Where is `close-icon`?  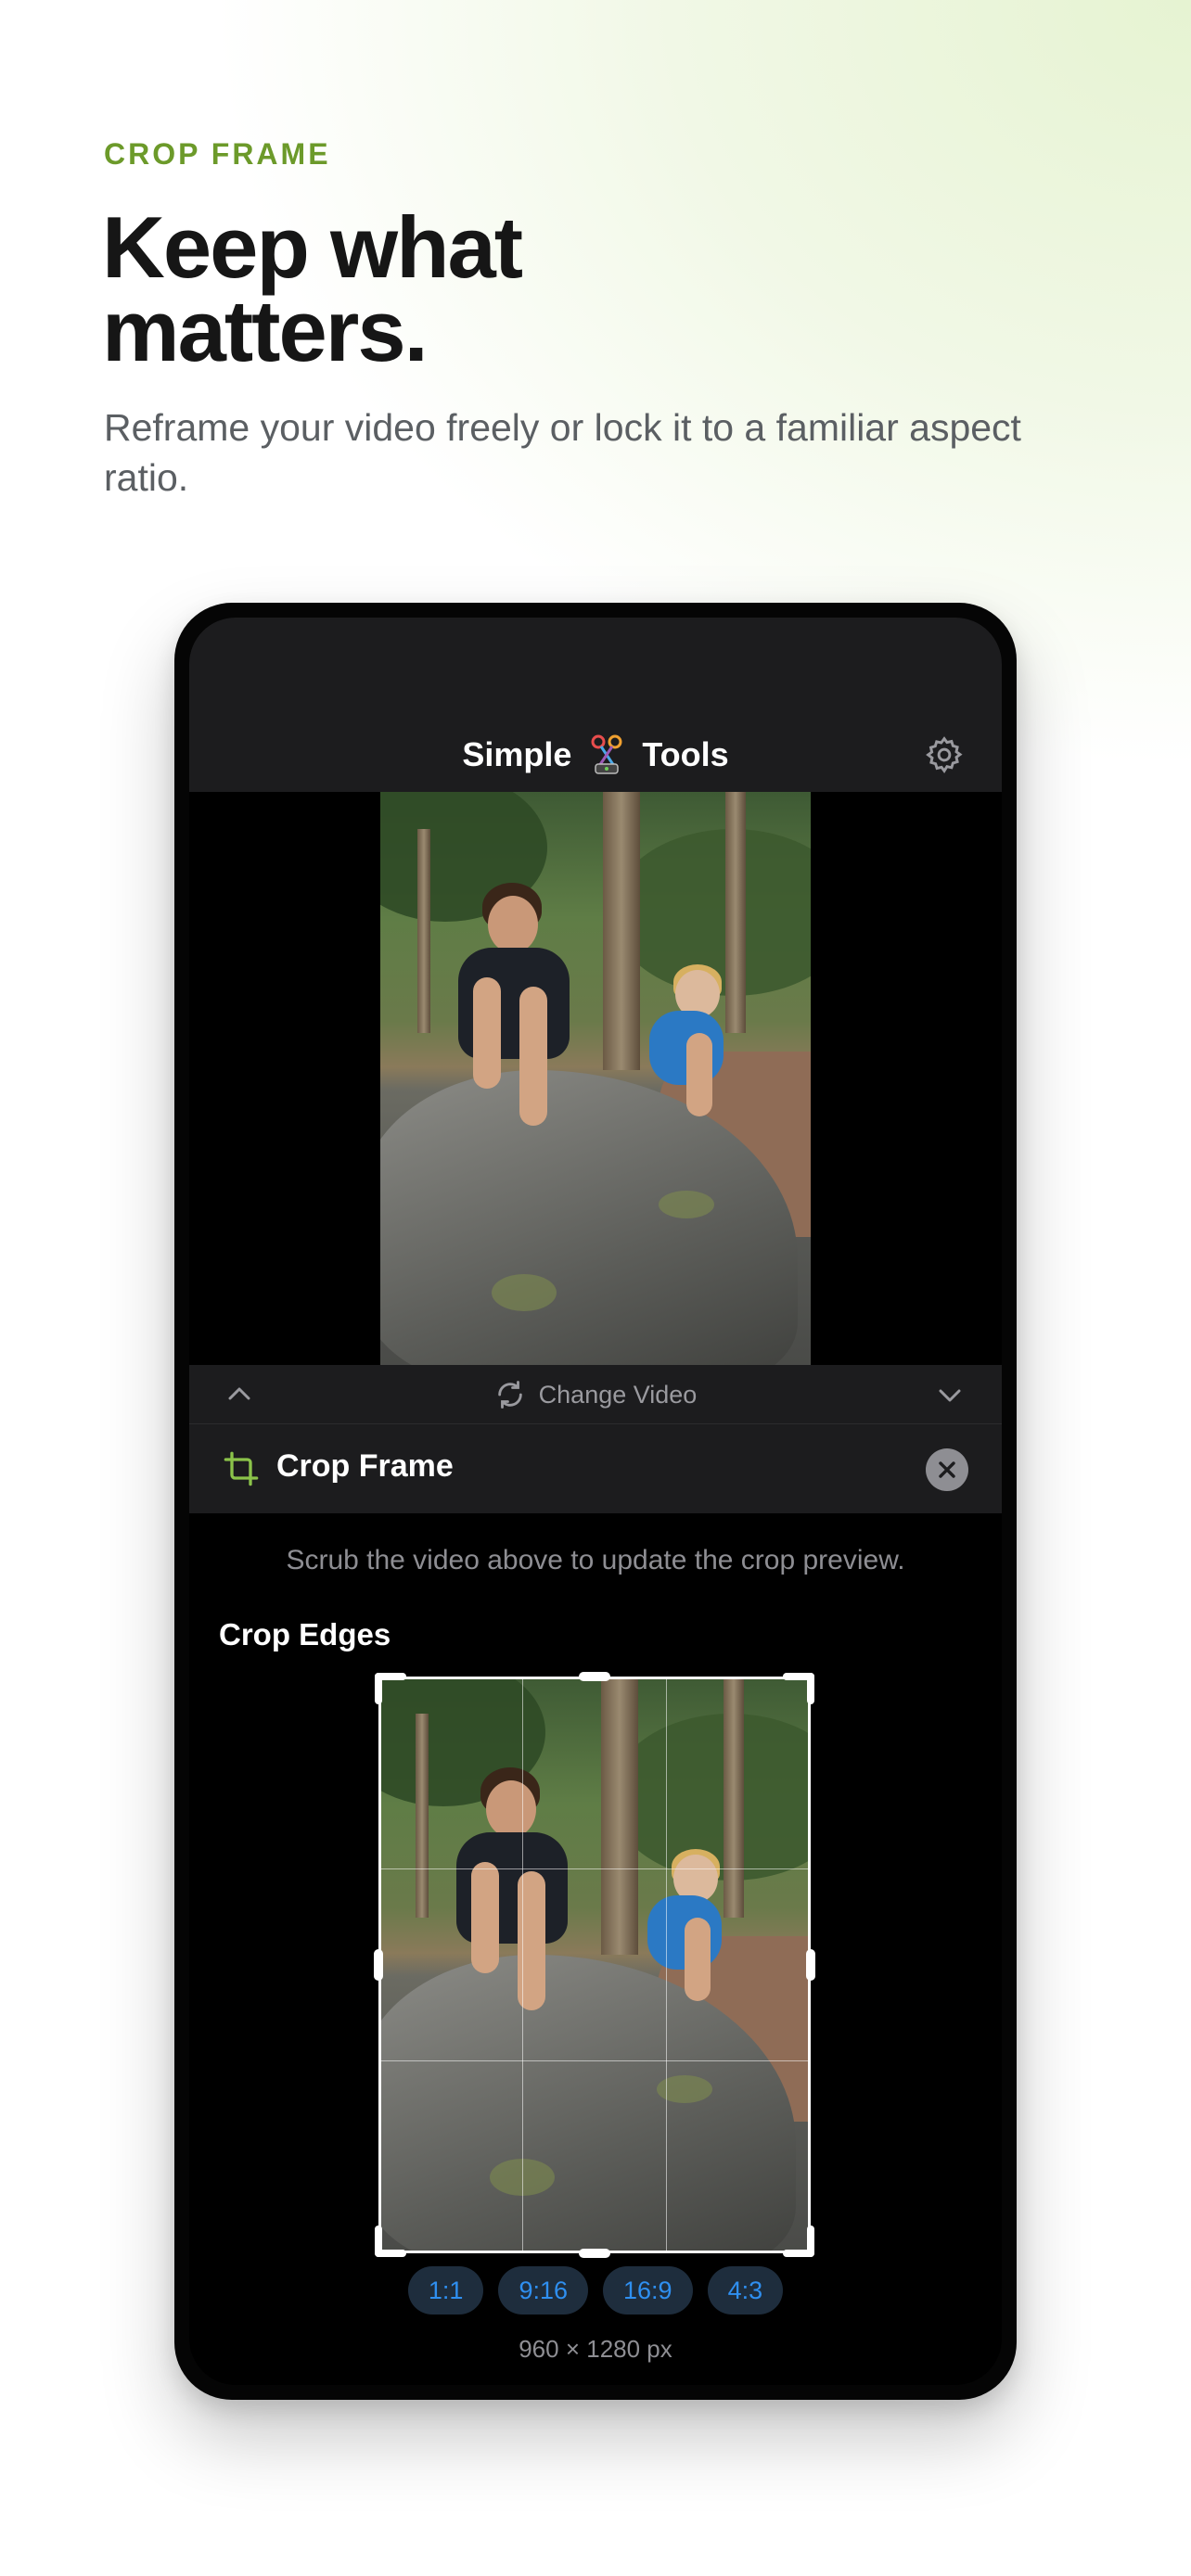 close-icon is located at coordinates (947, 1470).